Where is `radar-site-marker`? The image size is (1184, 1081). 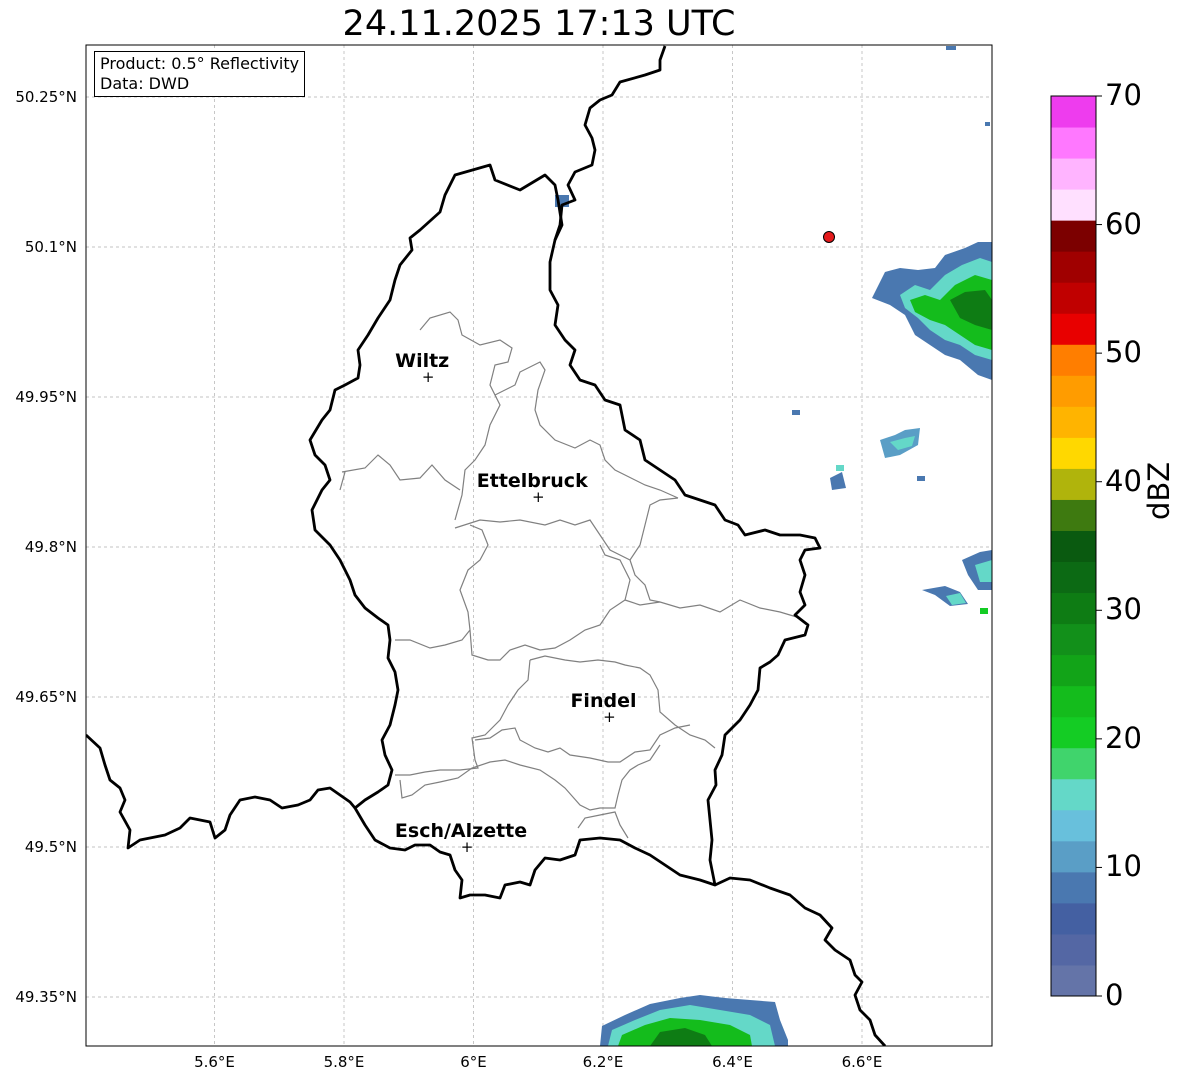 radar-site-marker is located at coordinates (829, 237).